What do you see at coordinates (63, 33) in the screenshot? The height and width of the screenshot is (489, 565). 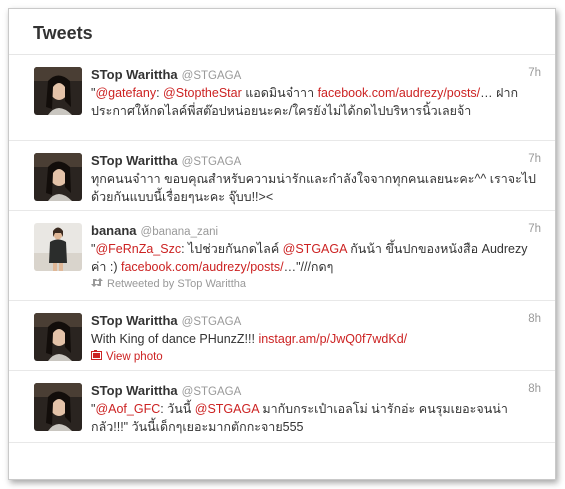 I see `panel-title: Tweets` at bounding box center [63, 33].